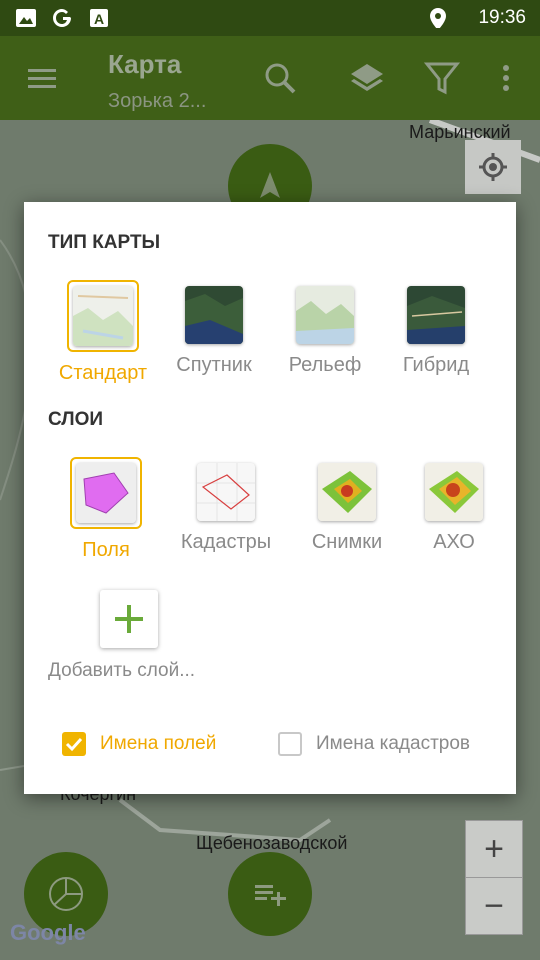  I want to click on fields-layer-thumbnail, so click(106, 493).